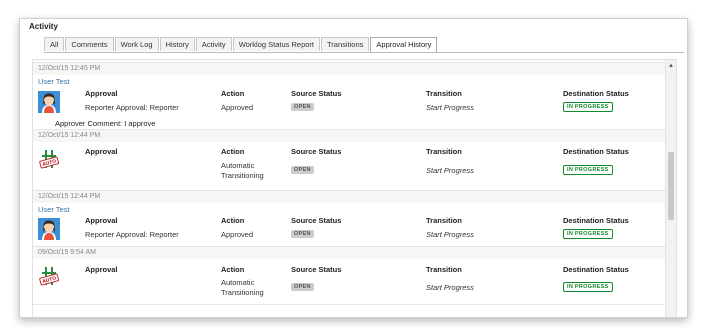 This screenshot has width=705, height=328. Describe the element at coordinates (213, 44) in the screenshot. I see `tab-activity: Activity` at that location.